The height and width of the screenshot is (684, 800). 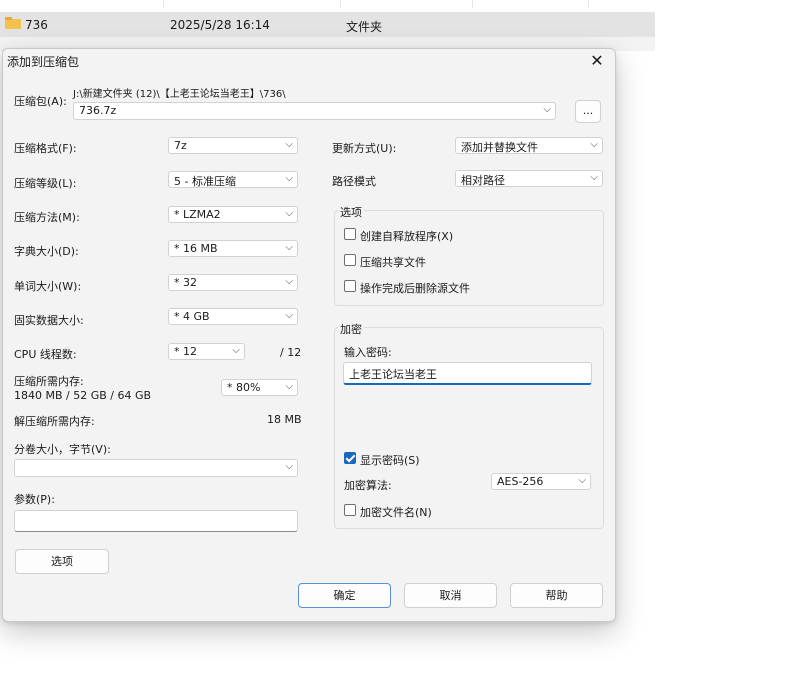 What do you see at coordinates (284, 419) in the screenshot?
I see `mem-decomp-value: 18 MB` at bounding box center [284, 419].